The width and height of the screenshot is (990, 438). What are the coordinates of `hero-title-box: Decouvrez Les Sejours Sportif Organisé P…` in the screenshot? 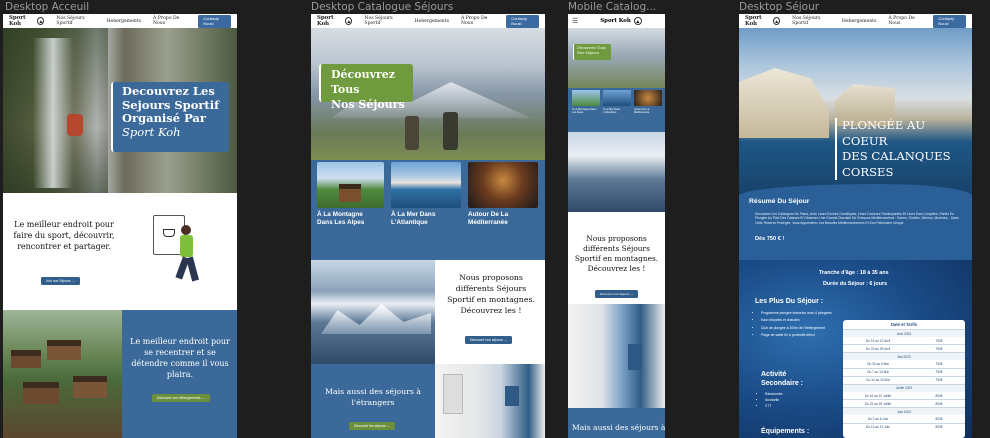 It's located at (170, 117).